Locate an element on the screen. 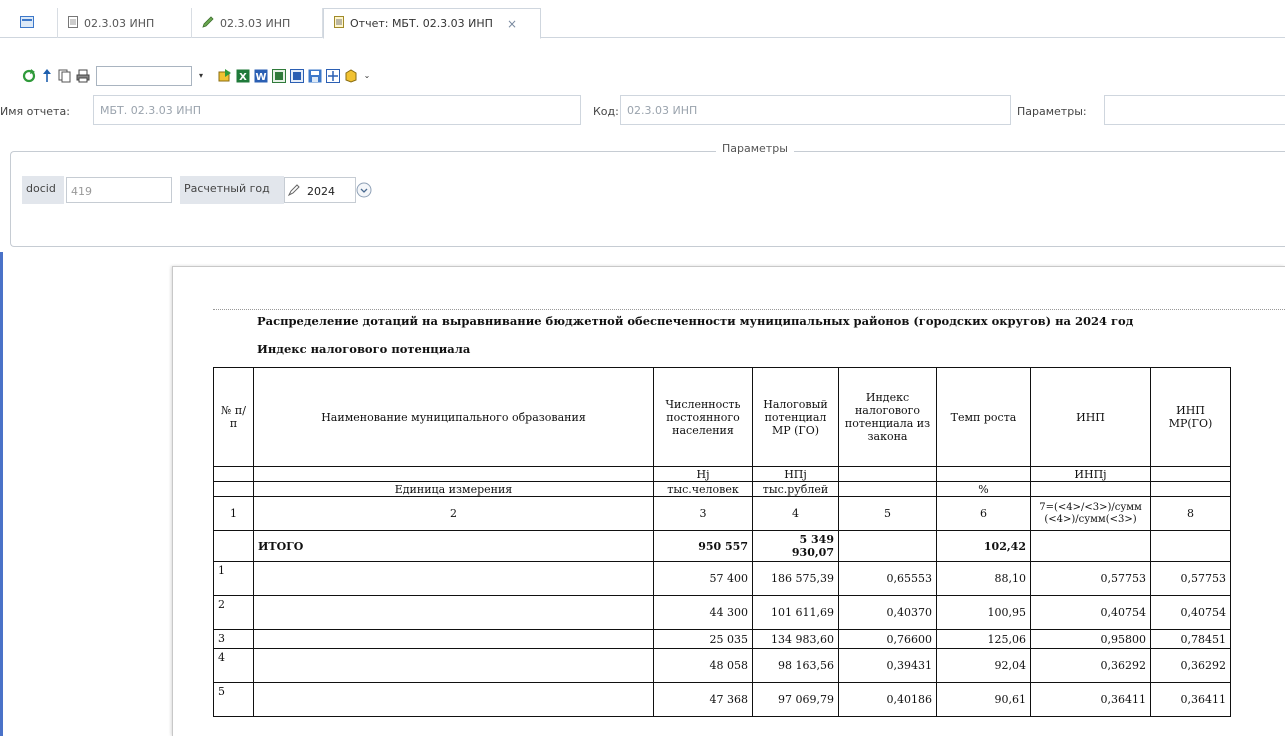 This screenshot has height=736, width=1285. row-number: 3 is located at coordinates (233, 639).